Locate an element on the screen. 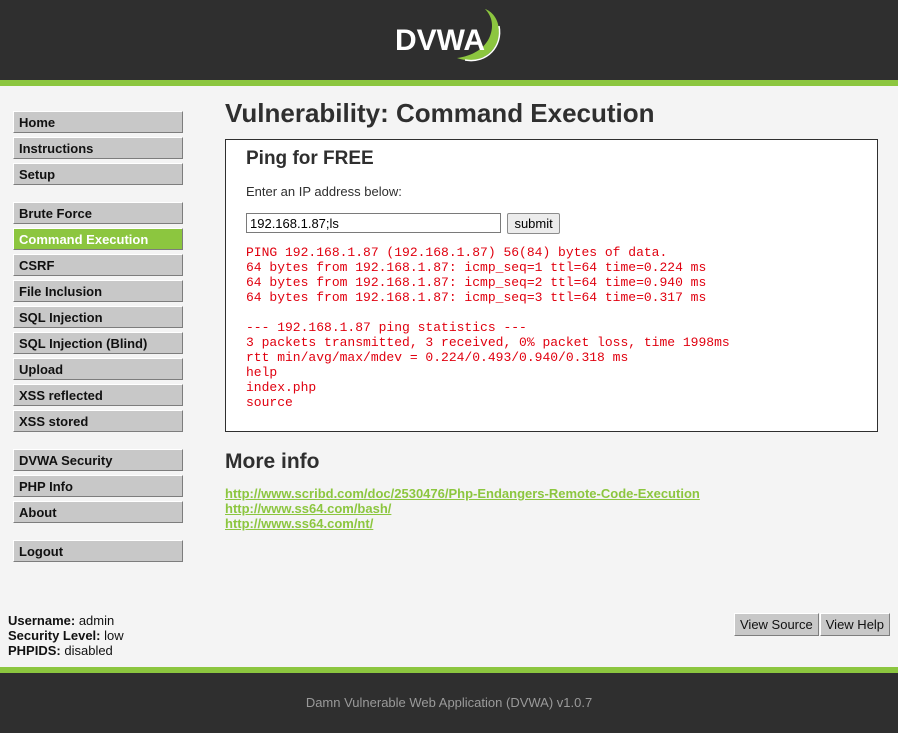 The height and width of the screenshot is (733, 898). menu-item-php-info: PHP Info is located at coordinates (98, 486).